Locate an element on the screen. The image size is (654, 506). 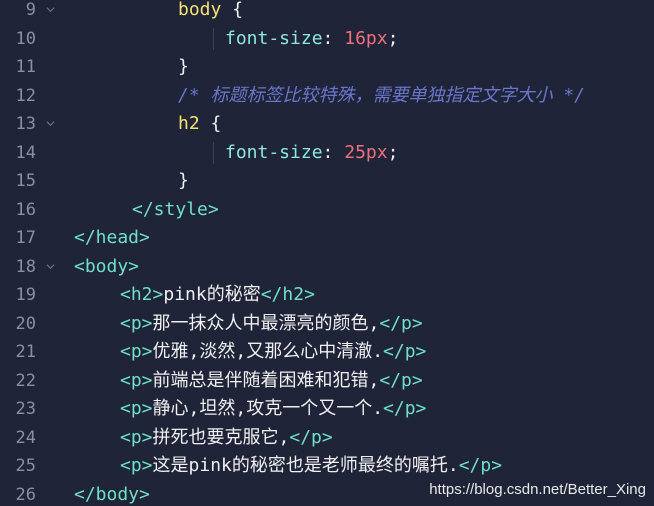
line-number: 13 is located at coordinates (25, 124).